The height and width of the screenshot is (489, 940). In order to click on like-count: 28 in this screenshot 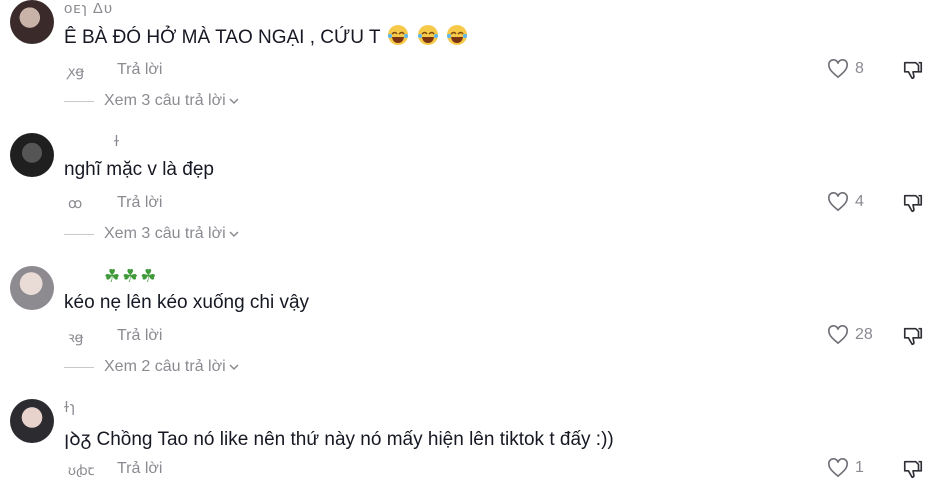, I will do `click(864, 334)`.